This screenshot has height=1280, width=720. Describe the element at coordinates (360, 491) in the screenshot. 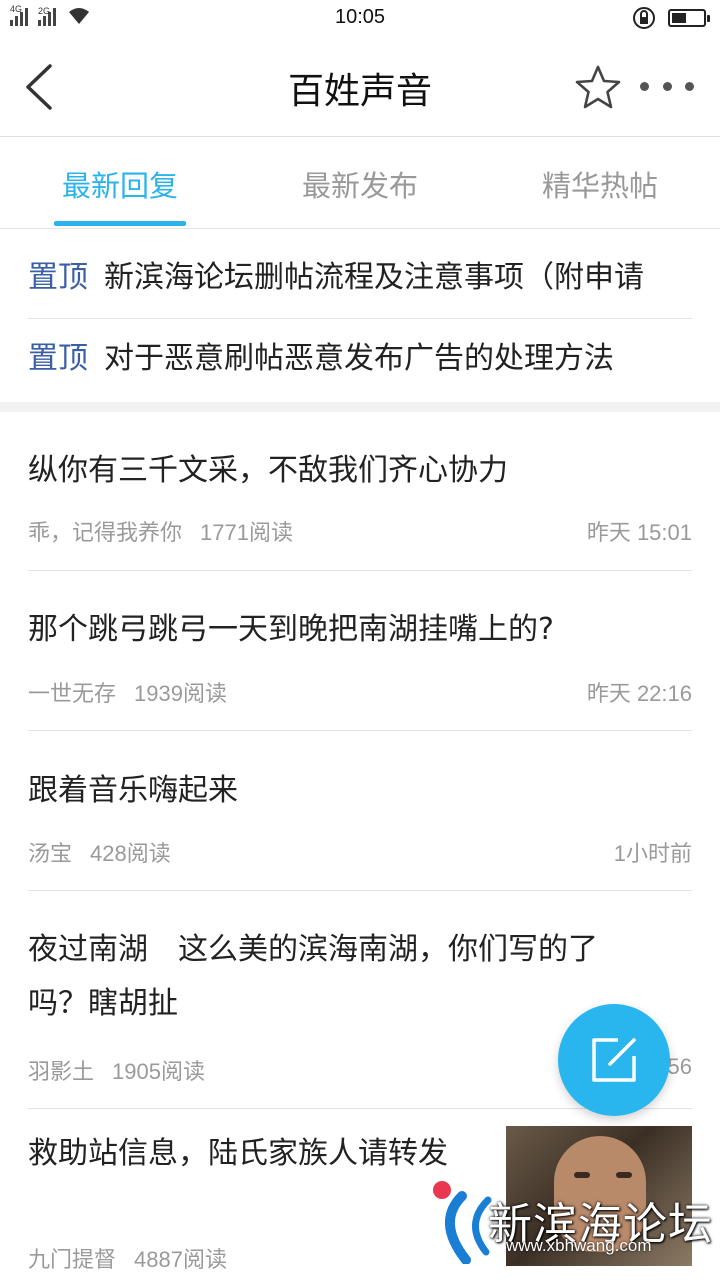

I see `post-item: 纵你有三千文采，不敌我们齐心协力 乖，记得我养你 1771阅读 昨天 15:01` at that location.